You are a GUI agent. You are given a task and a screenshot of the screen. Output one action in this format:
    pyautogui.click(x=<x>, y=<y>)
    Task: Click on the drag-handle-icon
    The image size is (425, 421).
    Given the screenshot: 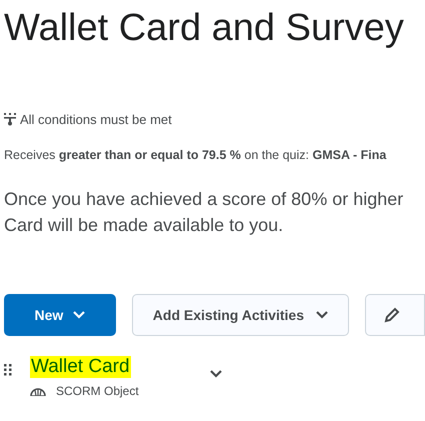 What is the action you would take?
    pyautogui.click(x=8, y=370)
    